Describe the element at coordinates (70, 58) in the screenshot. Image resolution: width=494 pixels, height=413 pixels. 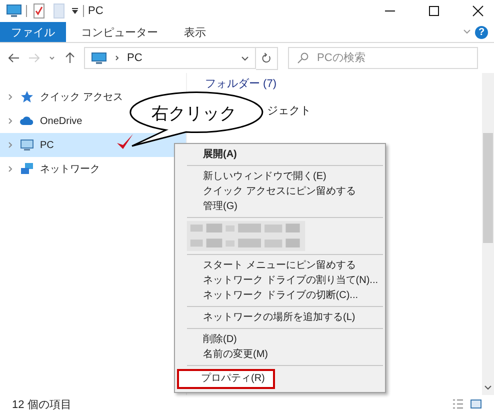
I see `up-arrow-icon` at that location.